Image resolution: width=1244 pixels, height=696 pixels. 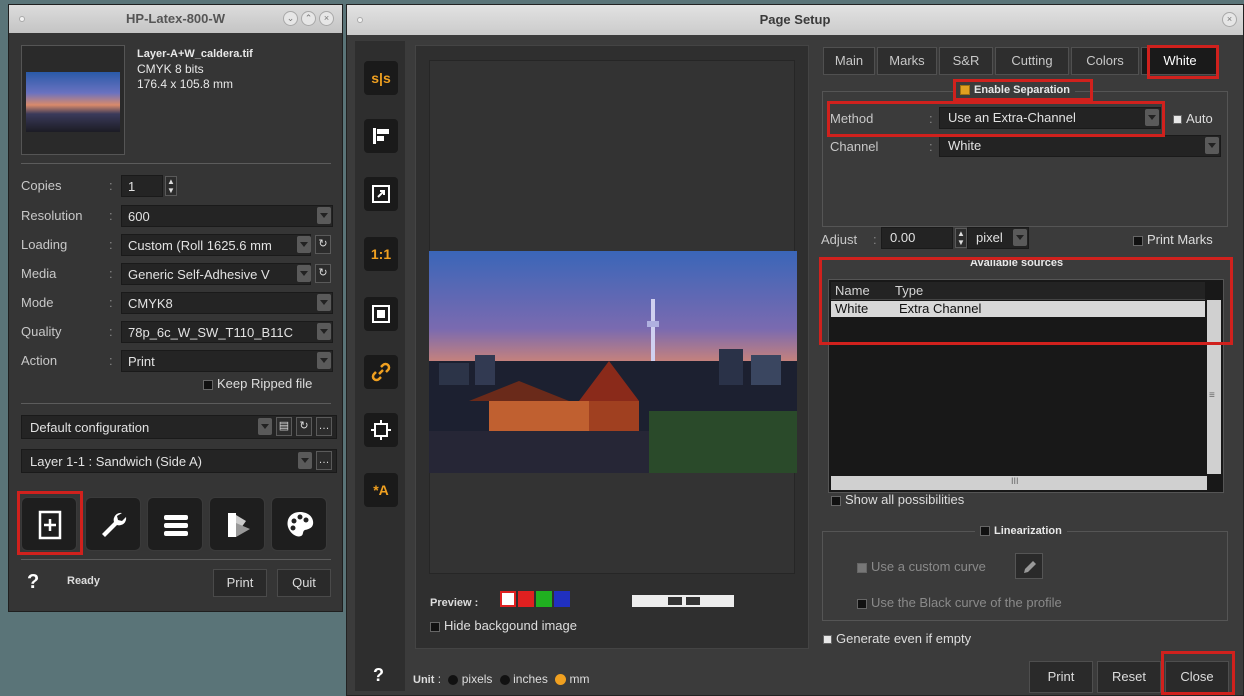 What do you see at coordinates (1180, 61) in the screenshot?
I see `tab-white: White` at bounding box center [1180, 61].